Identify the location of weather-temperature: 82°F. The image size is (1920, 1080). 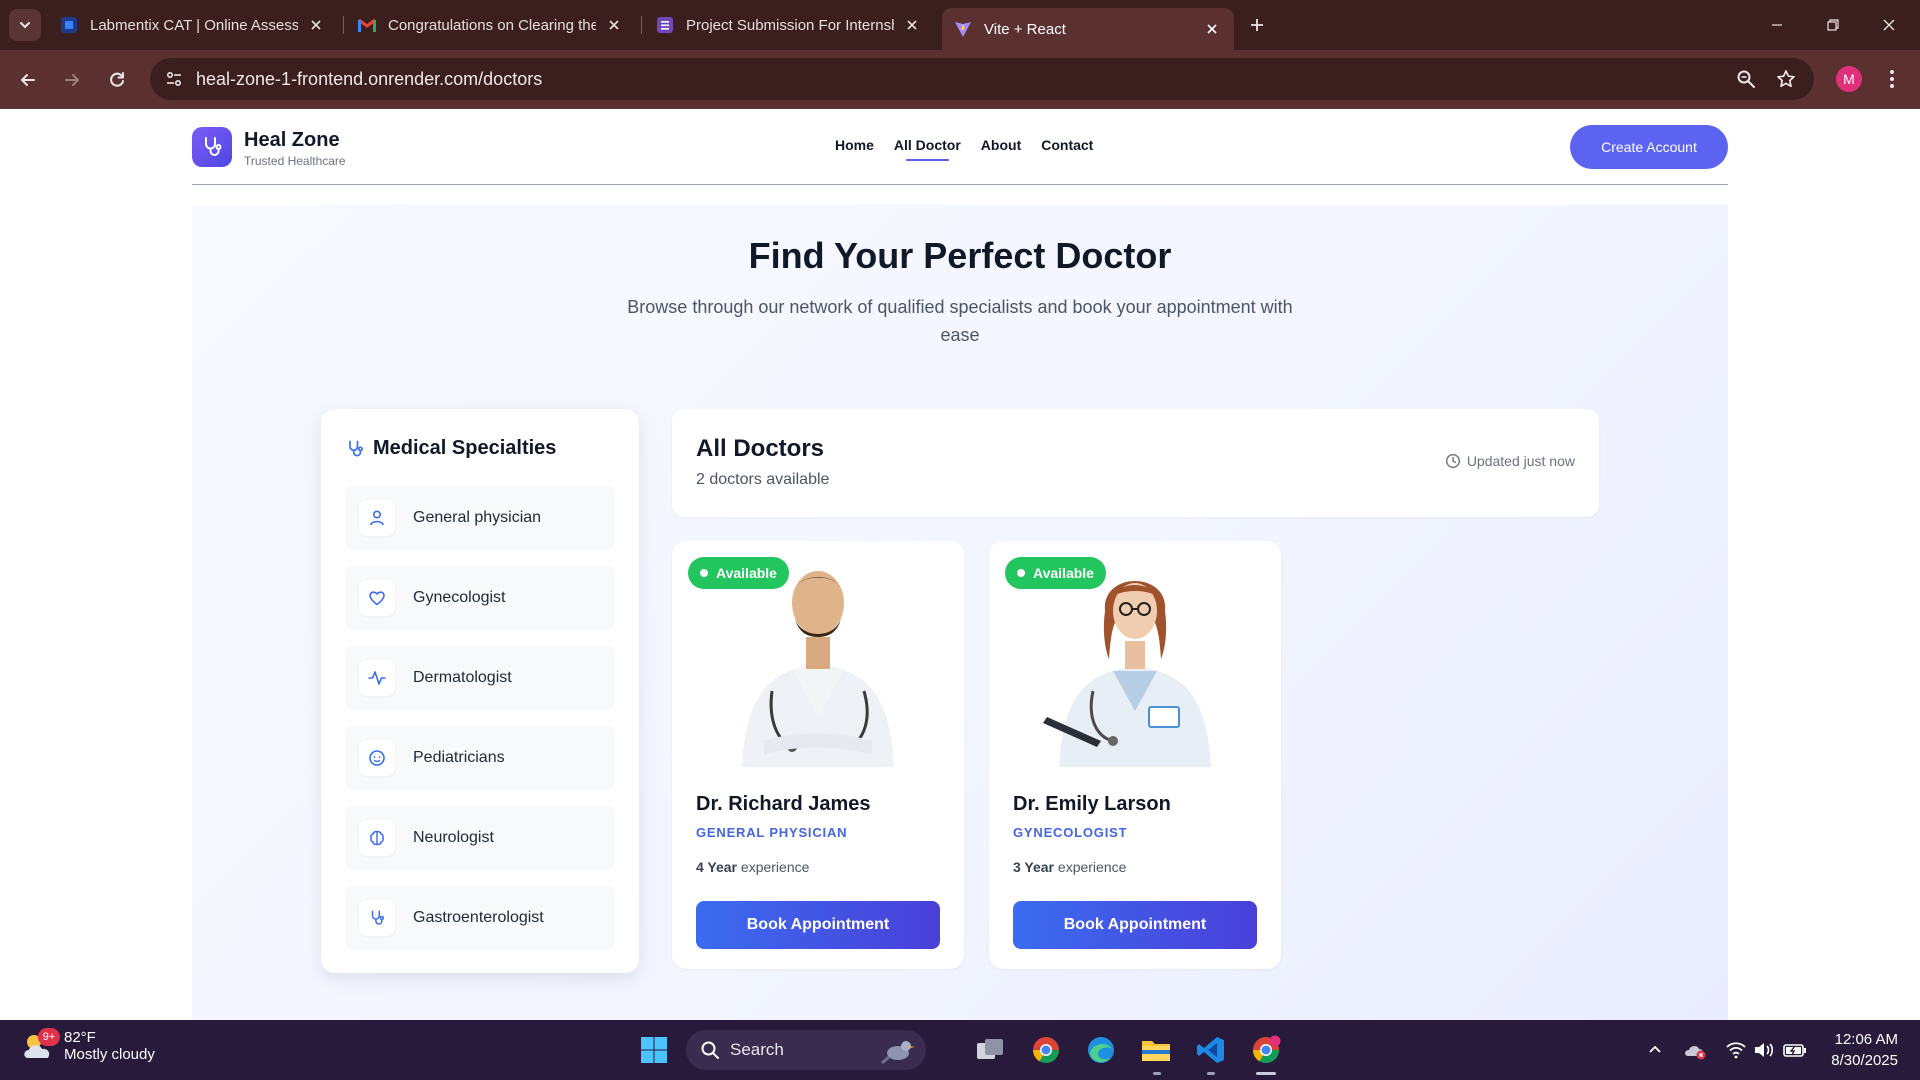
(80, 1037).